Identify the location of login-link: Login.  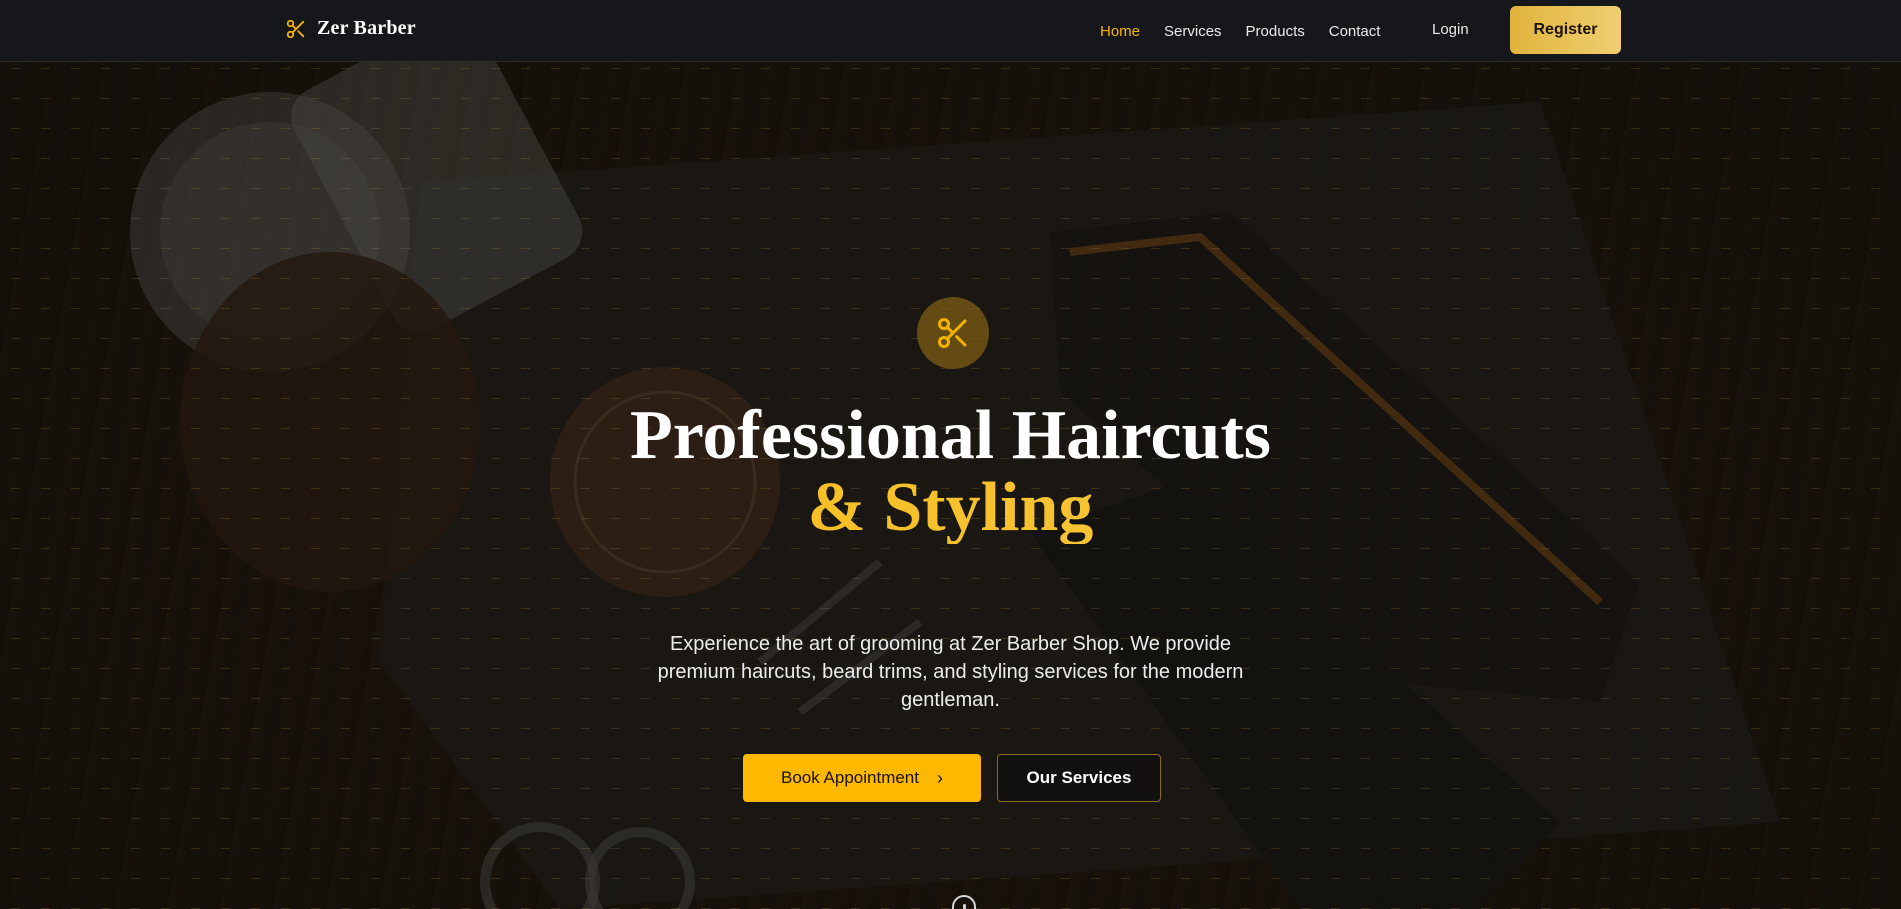
(1450, 29).